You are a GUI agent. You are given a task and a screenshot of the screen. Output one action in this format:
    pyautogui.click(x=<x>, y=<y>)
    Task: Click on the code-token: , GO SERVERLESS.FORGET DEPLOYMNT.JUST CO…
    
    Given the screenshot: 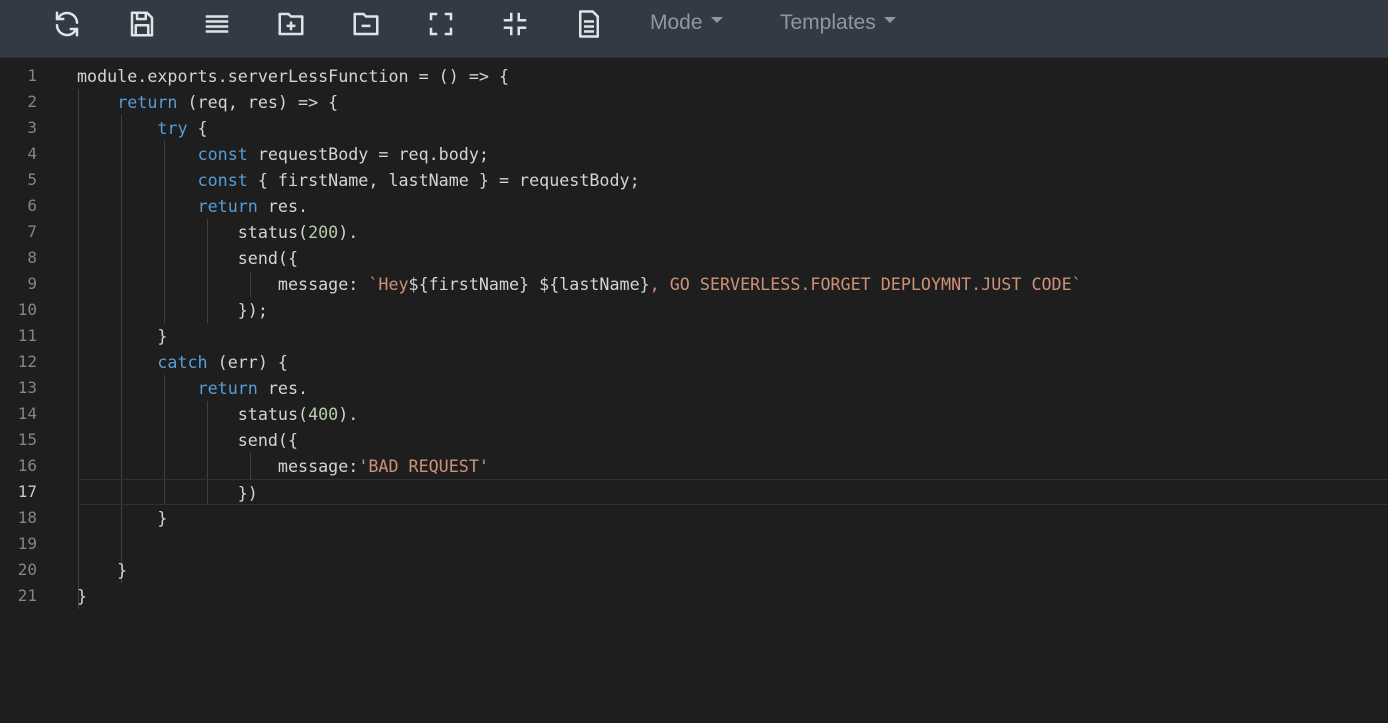 What is the action you would take?
    pyautogui.click(x=865, y=284)
    